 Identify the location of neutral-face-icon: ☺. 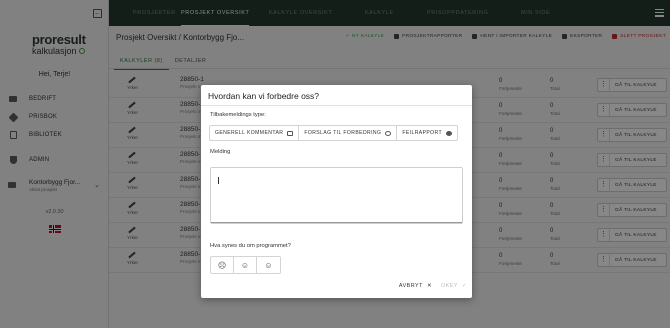
(245, 265).